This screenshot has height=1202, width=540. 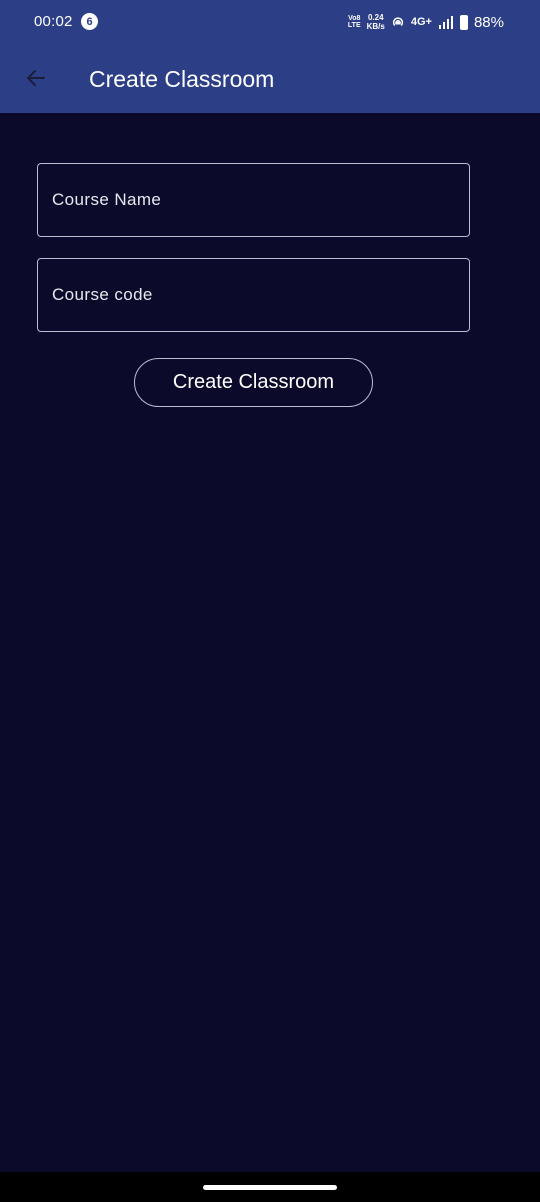 What do you see at coordinates (354, 18) in the screenshot?
I see `volte-top-label: Vo8` at bounding box center [354, 18].